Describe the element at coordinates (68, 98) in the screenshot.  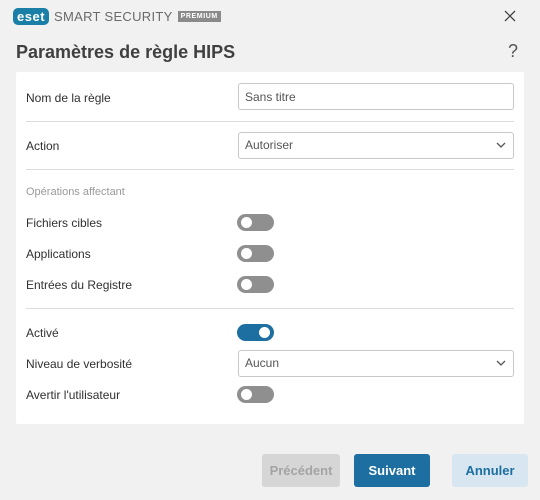
I see `rule-name-label: Nom de la règle` at that location.